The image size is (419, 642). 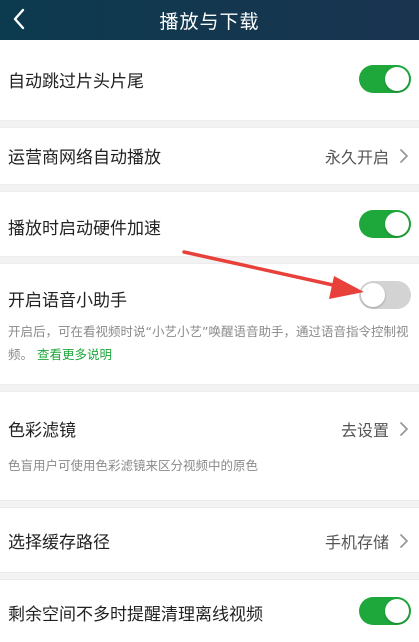 I want to click on cache-path-value: 手机存储, so click(x=356, y=542).